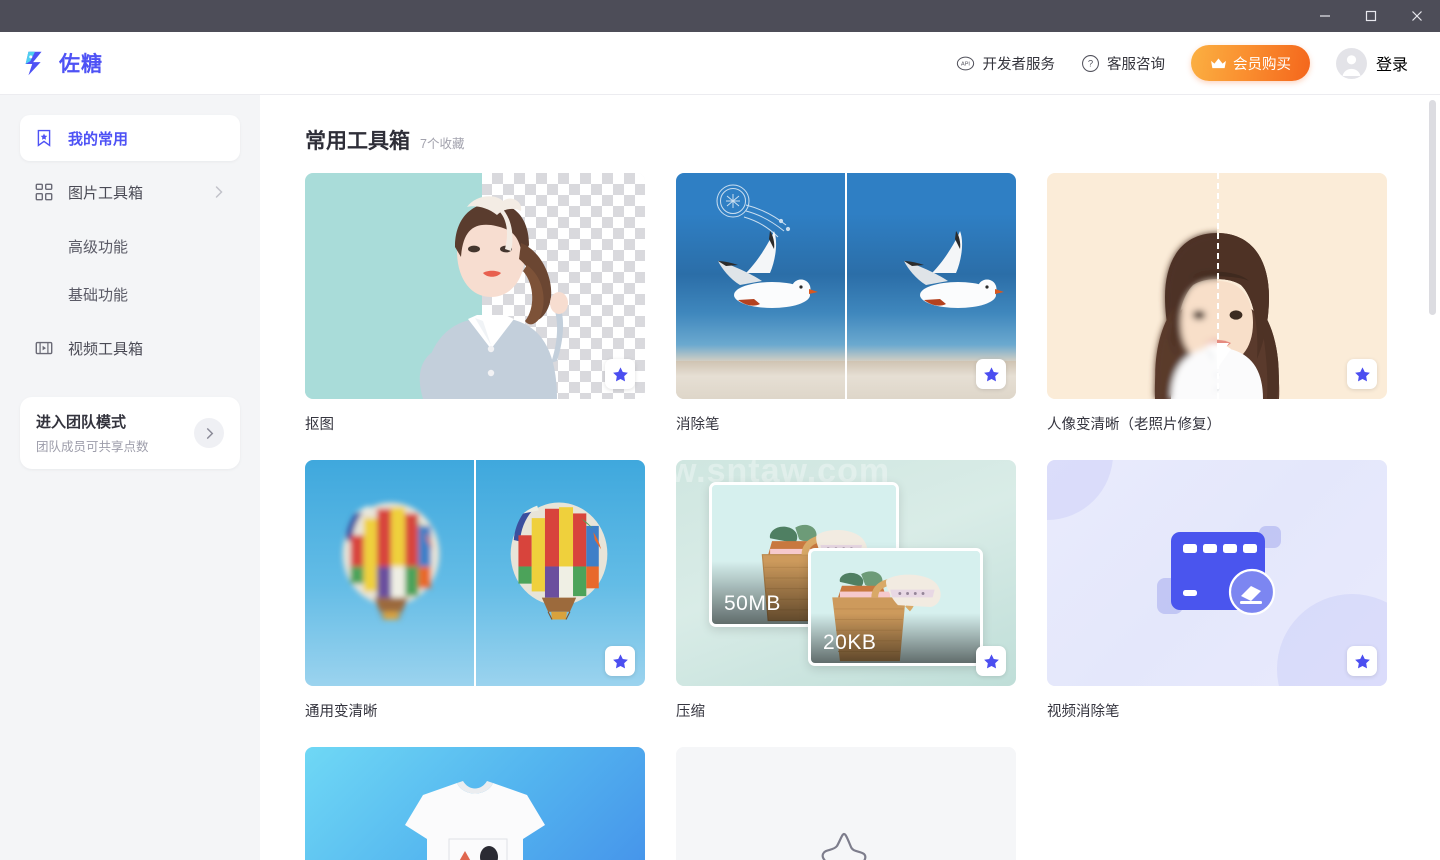  What do you see at coordinates (493, 297) in the screenshot?
I see `woman-photo` at bounding box center [493, 297].